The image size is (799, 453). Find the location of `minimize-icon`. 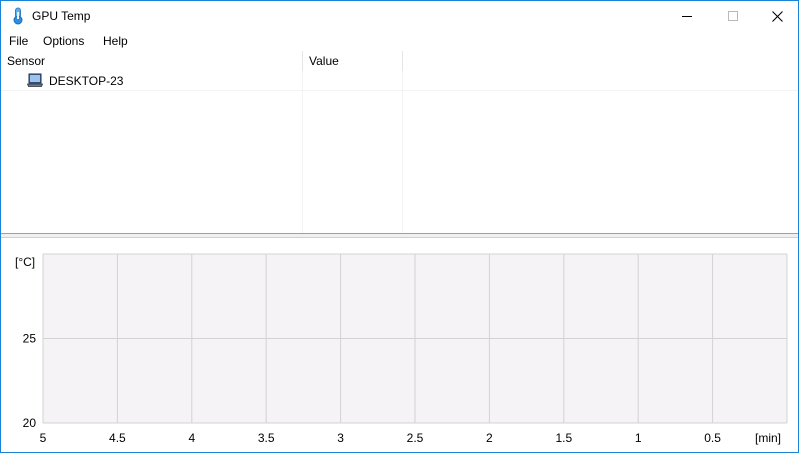

minimize-icon is located at coordinates (687, 16).